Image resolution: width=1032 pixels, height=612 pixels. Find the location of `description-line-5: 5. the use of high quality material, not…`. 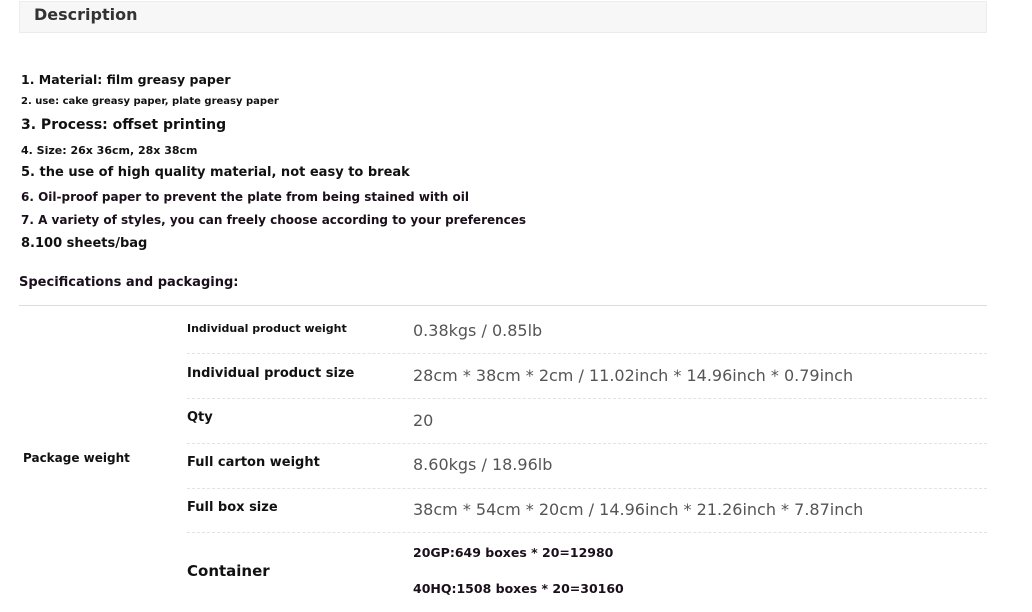

description-line-5: 5. the use of high quality material, not… is located at coordinates (215, 172).